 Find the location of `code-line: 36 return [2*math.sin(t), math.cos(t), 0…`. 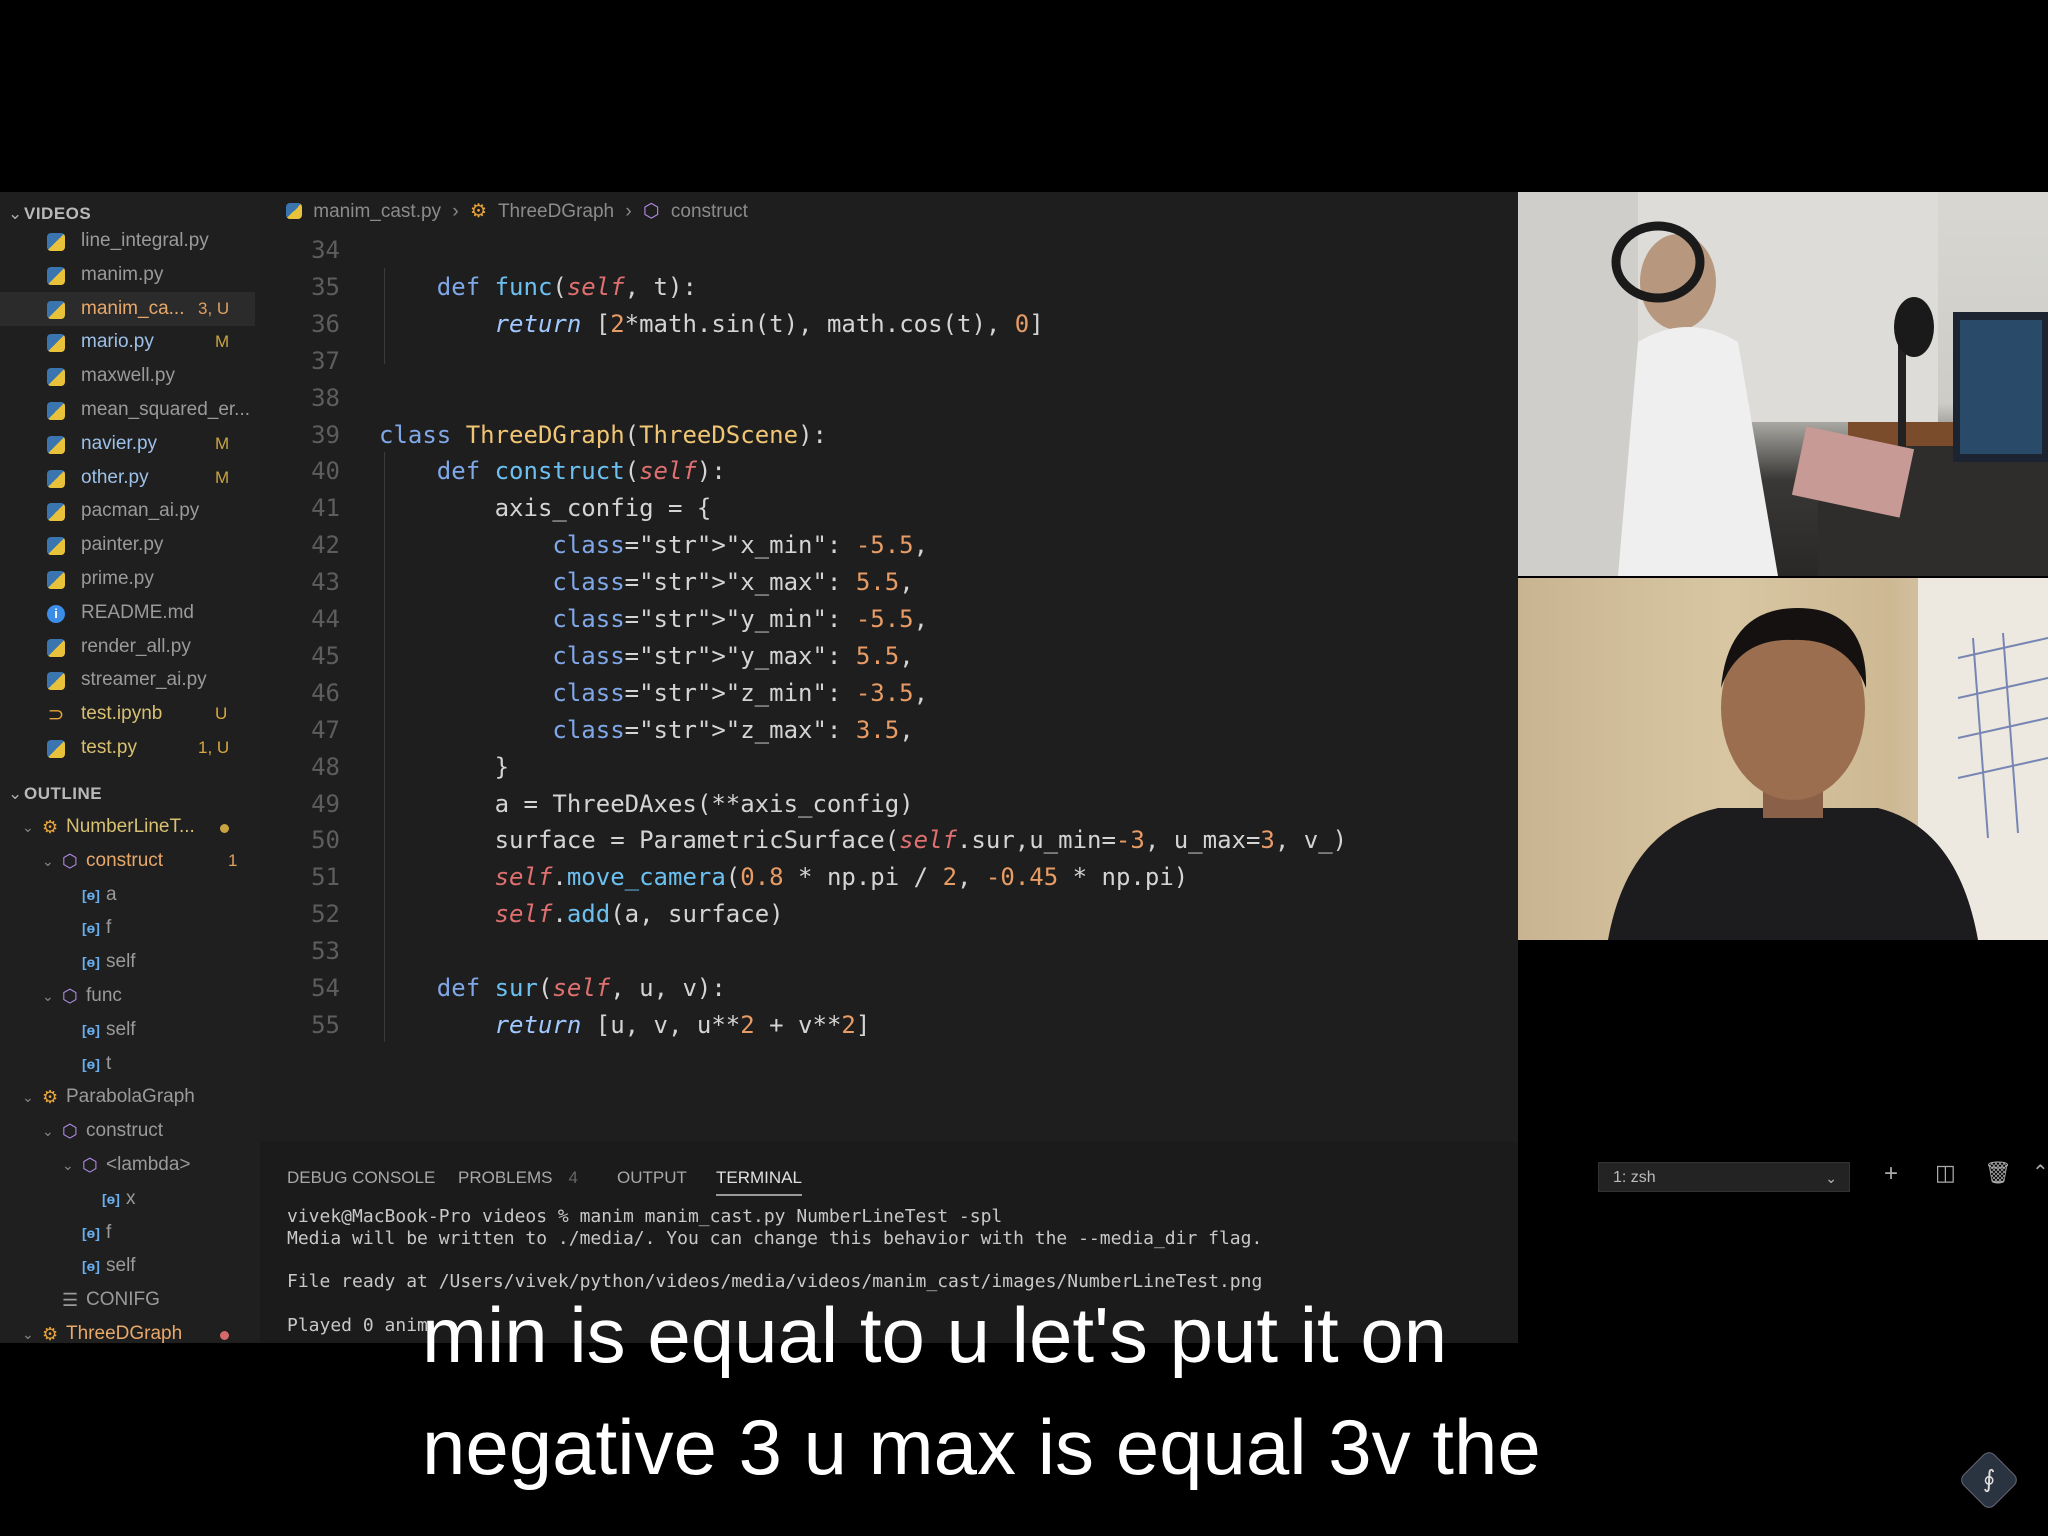

code-line: 36 return [2*math.sin(t), math.cos(t), 0… is located at coordinates (759, 324).